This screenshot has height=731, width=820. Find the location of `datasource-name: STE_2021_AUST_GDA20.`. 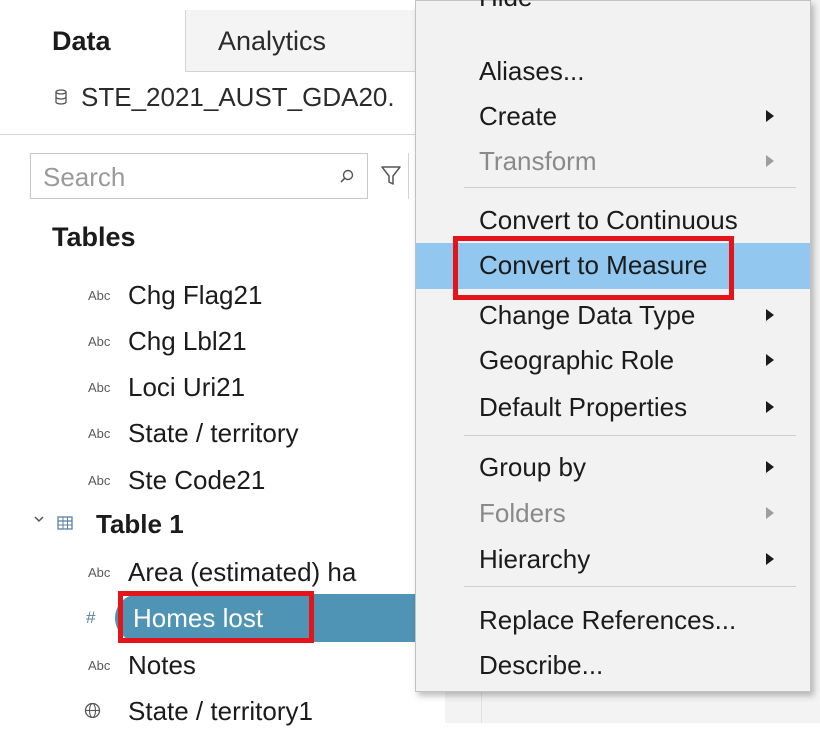

datasource-name: STE_2021_AUST_GDA20. is located at coordinates (238, 97).